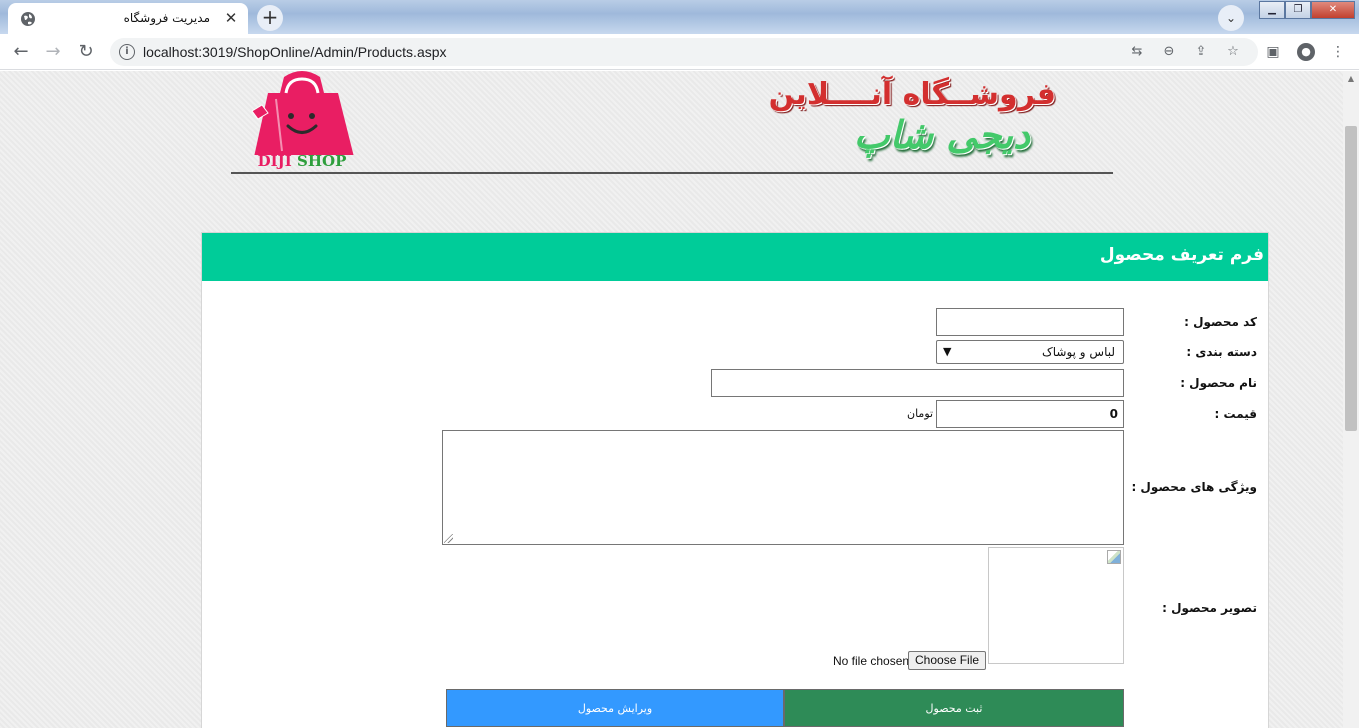  Describe the element at coordinates (917, 383) in the screenshot. I see `product-name-input` at that location.